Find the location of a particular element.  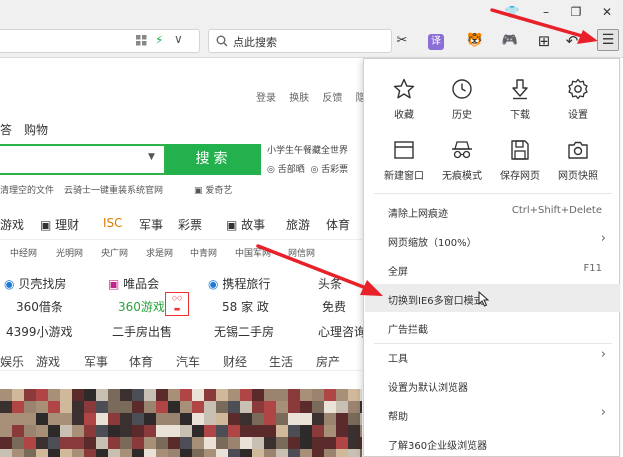

game-icon: 🎮 is located at coordinates (510, 41).